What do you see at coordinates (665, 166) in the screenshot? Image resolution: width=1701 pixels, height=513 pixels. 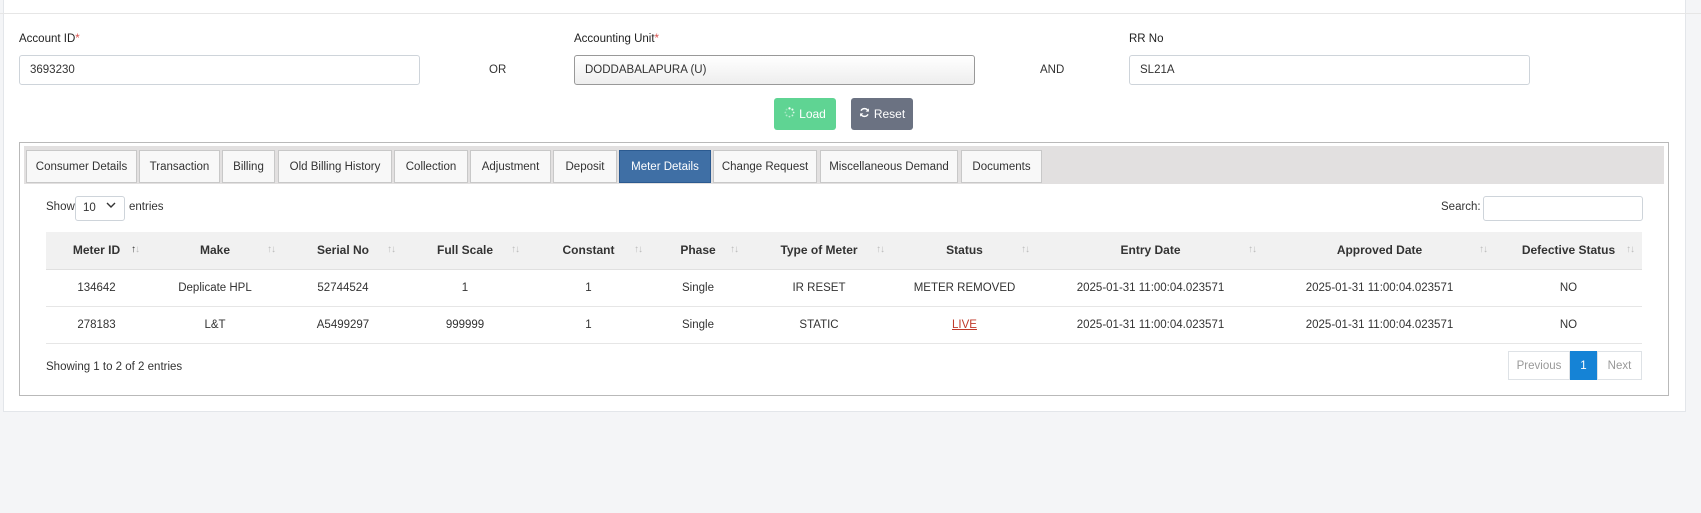 I see `tab-meter-details: Meter Details` at bounding box center [665, 166].